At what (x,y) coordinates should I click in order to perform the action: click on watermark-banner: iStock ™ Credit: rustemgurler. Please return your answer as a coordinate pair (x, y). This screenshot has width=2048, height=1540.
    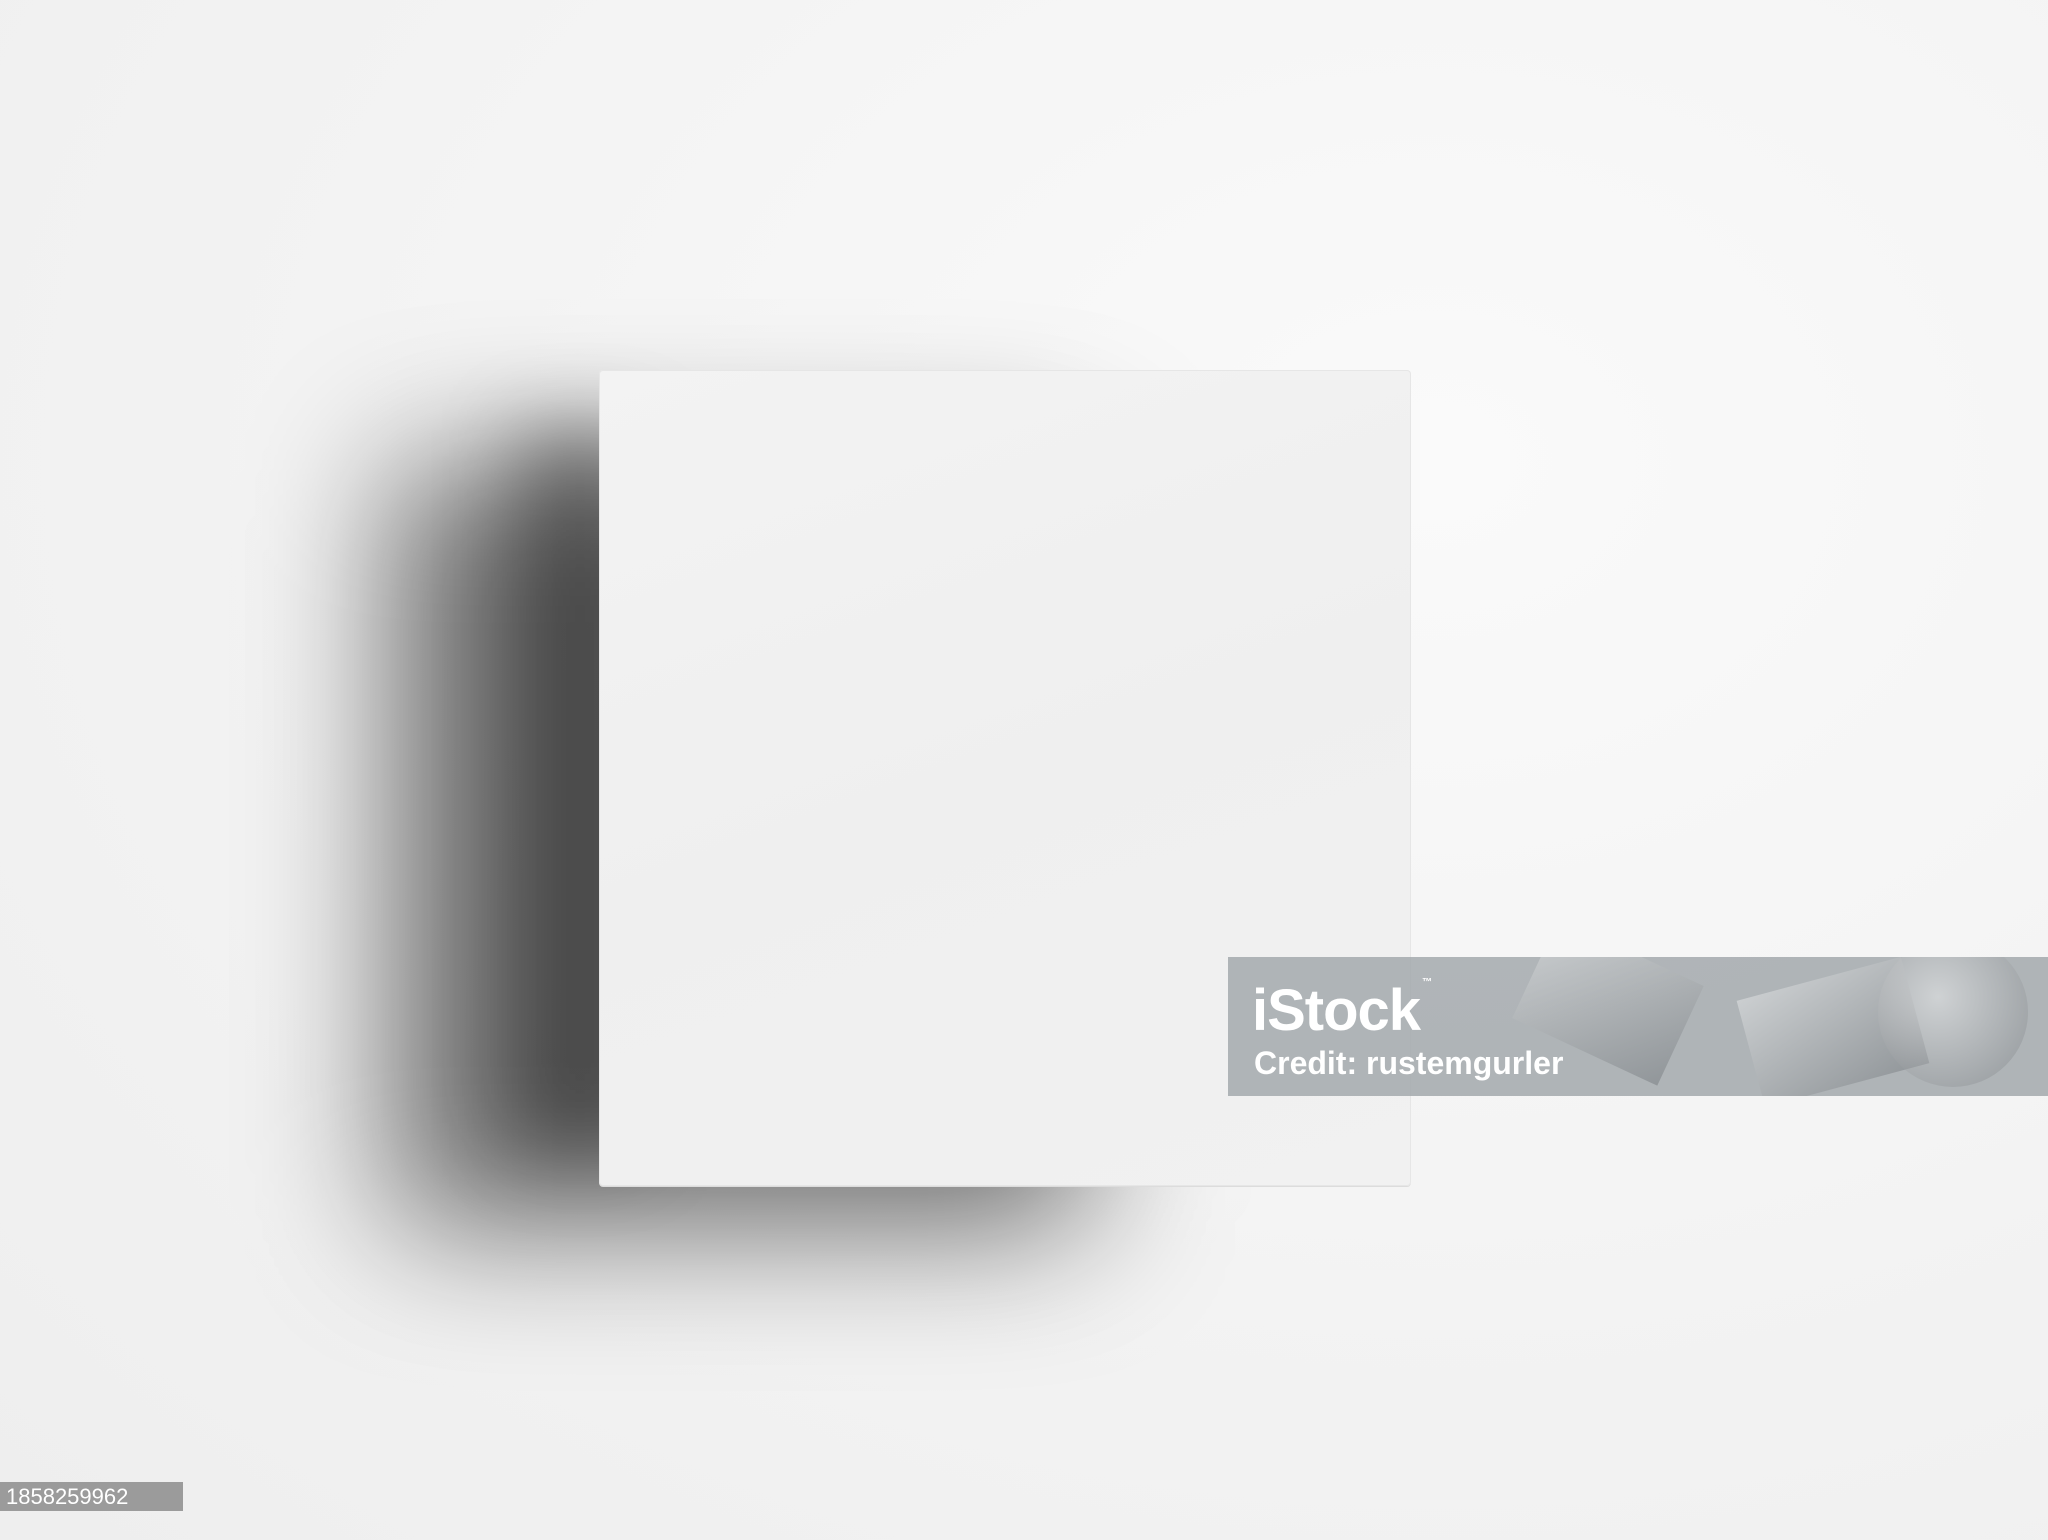
    Looking at the image, I should click on (1638, 1026).